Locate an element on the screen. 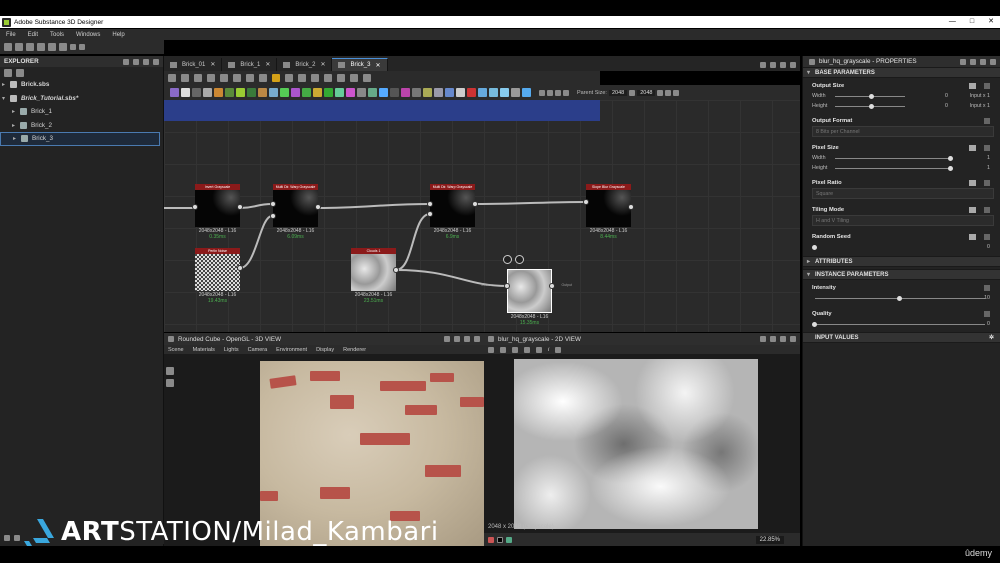 The width and height of the screenshot is (1000, 563). refresh-icon is located at coordinates (660, 92).